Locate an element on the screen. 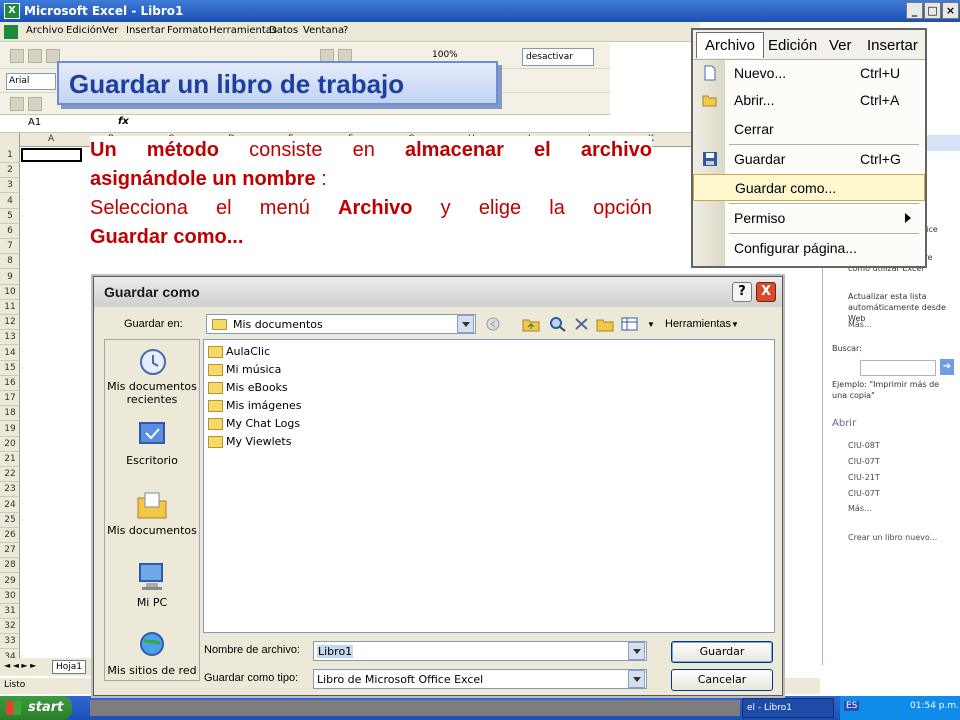 Image resolution: width=960 pixels, height=720 pixels. name-box: A1 is located at coordinates (34, 122).